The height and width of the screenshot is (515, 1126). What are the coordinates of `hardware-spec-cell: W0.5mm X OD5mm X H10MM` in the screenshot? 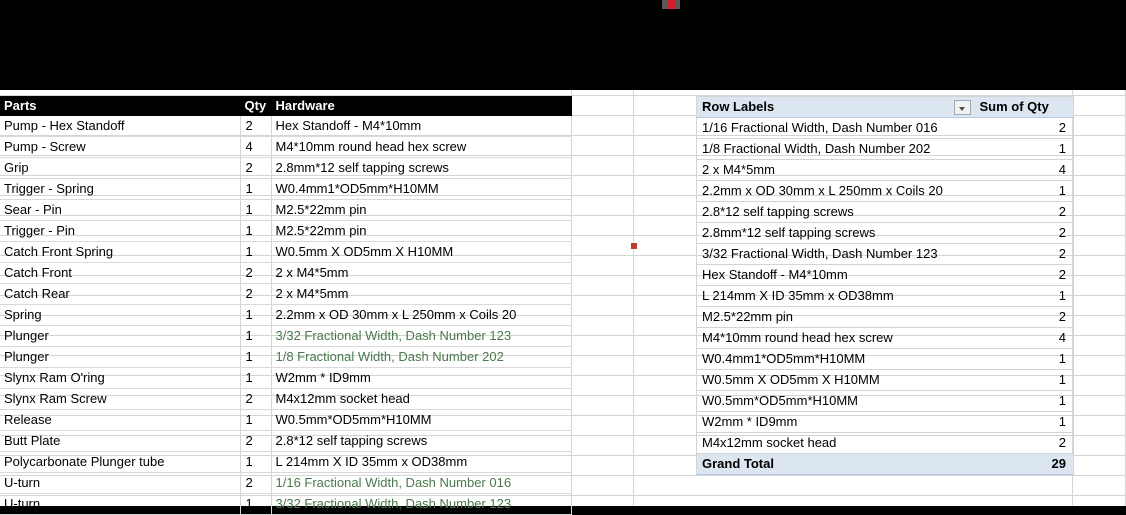 It's located at (421, 252).